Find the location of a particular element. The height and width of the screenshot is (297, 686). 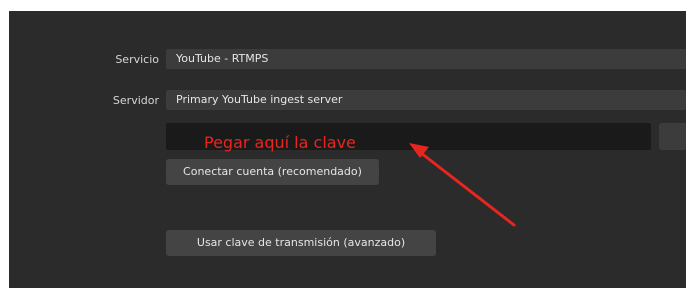

service-label: Servicio is located at coordinates (137, 59).